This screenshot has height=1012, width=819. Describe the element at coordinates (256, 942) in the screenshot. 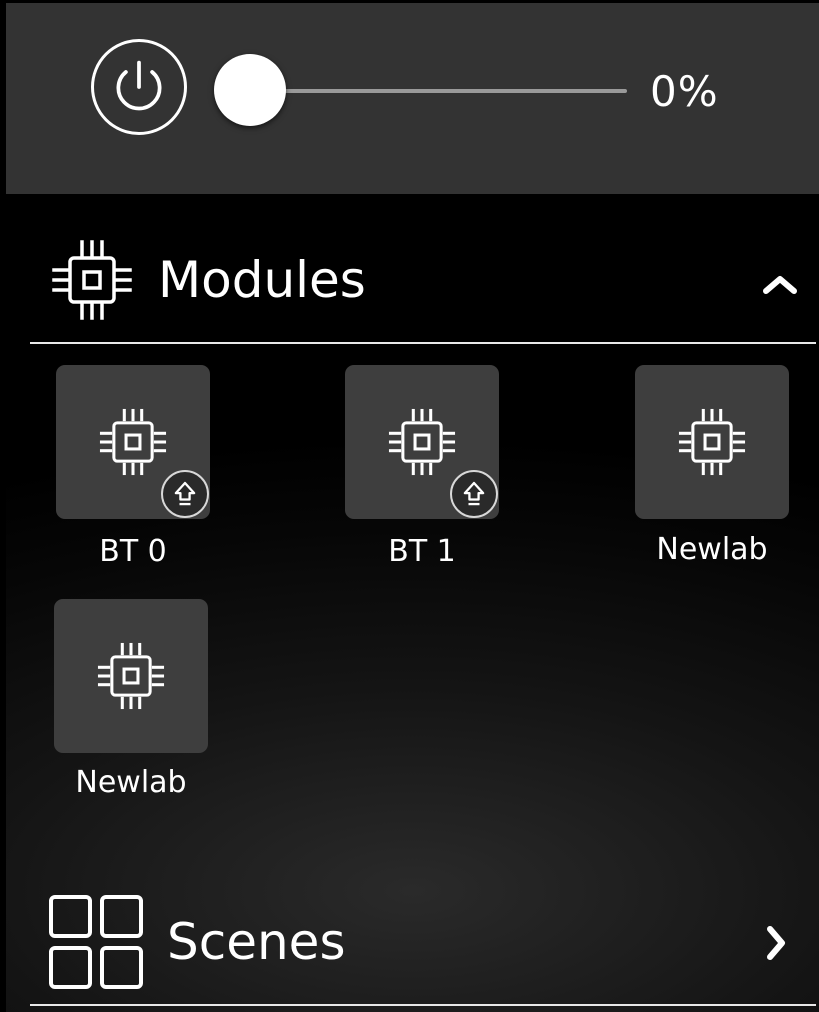

I see `scenes-title: Scenes` at that location.